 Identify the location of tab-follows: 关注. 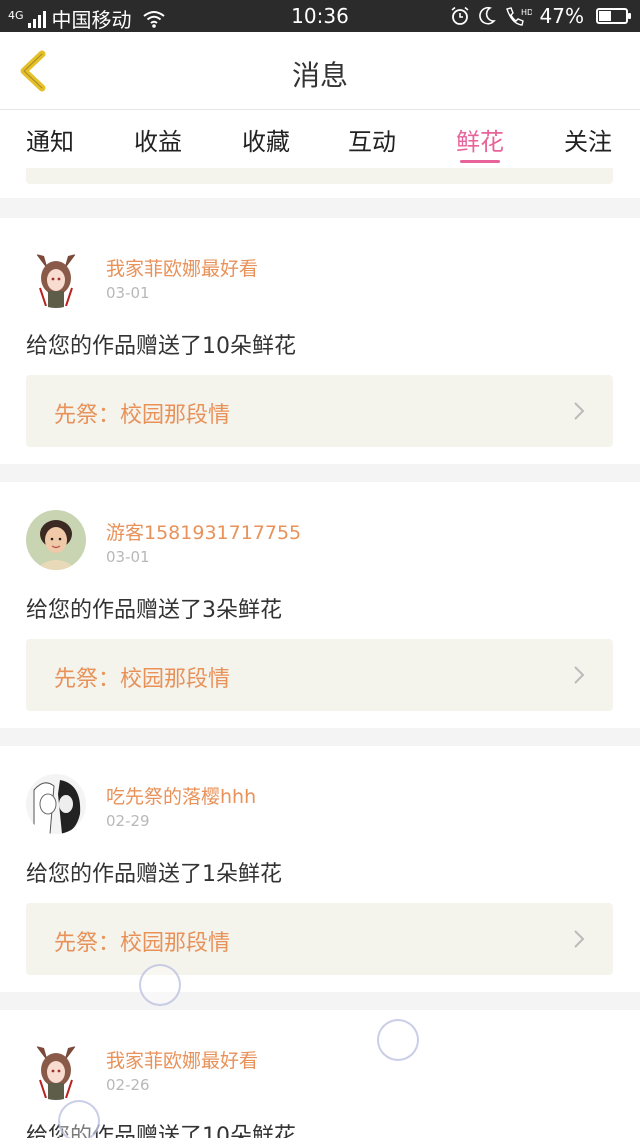
(588, 139).